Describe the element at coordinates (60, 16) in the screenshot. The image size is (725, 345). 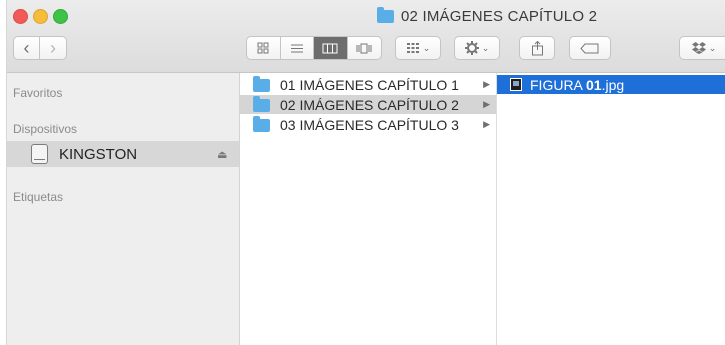
I see `zoom-window-button` at that location.